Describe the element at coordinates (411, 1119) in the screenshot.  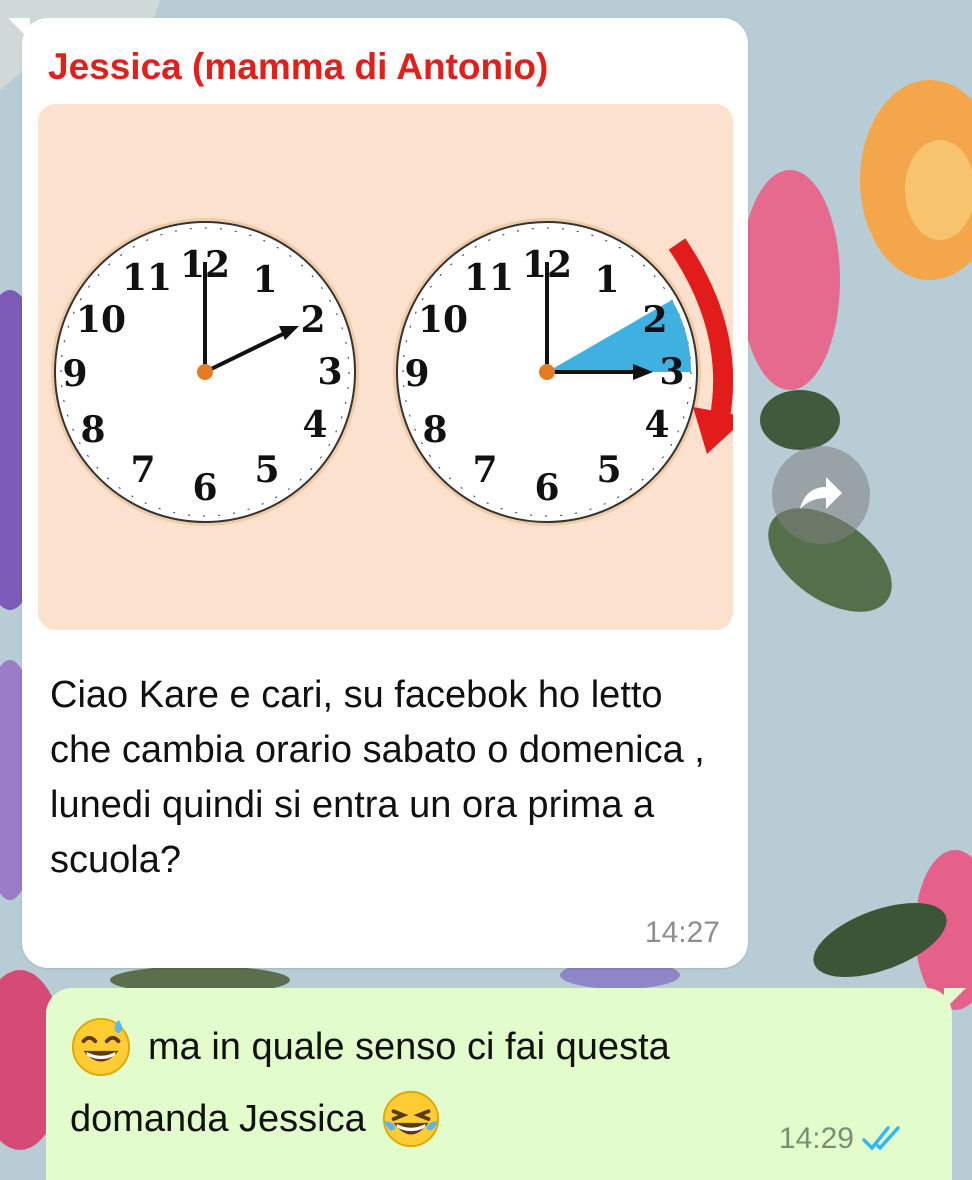
I see `tears-of-joy-emoji` at that location.